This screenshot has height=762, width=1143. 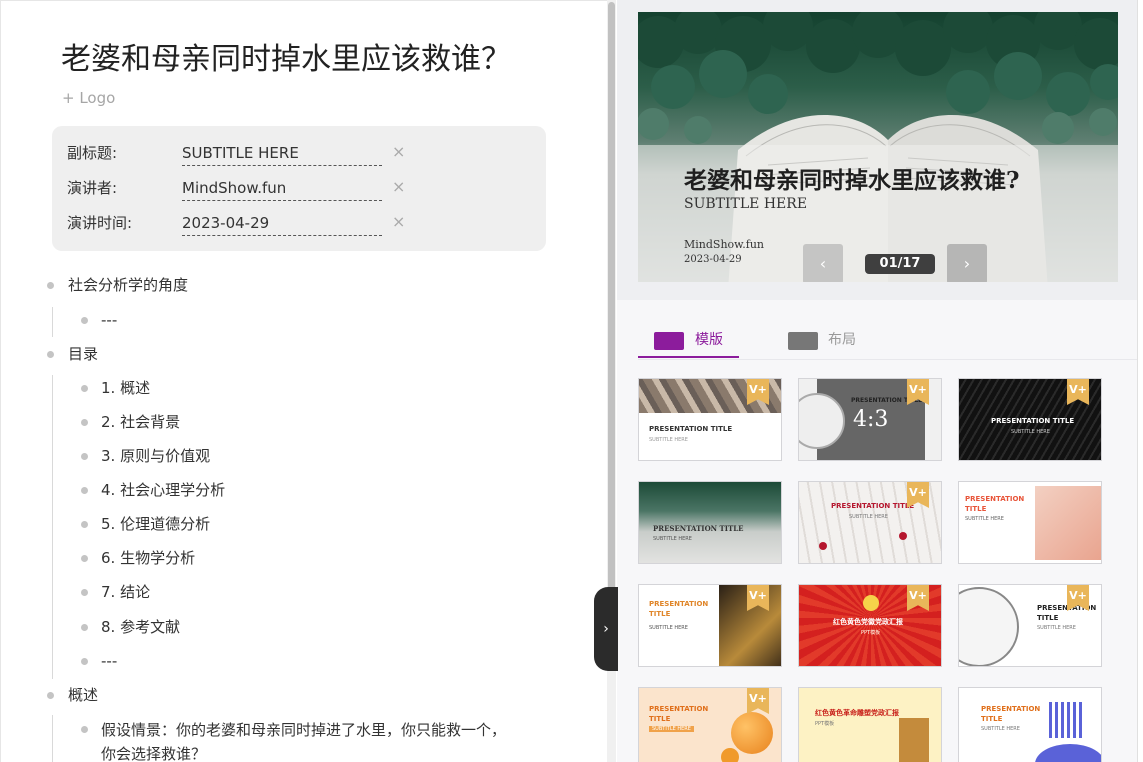 I want to click on subtitle-label: 副标题:, so click(x=92, y=153).